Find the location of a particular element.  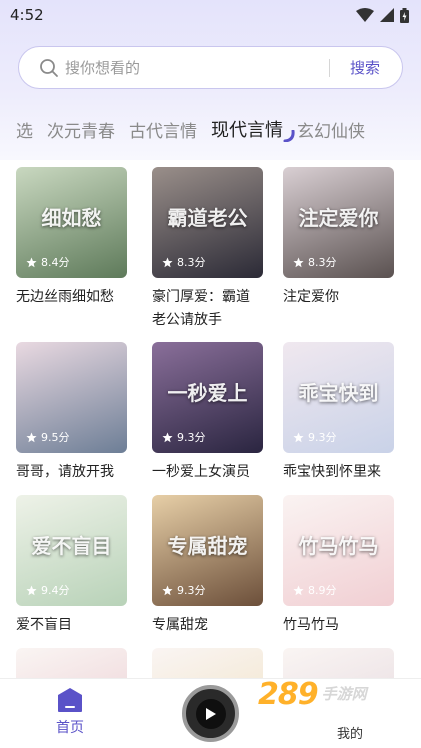

home-icon is located at coordinates (70, 700).